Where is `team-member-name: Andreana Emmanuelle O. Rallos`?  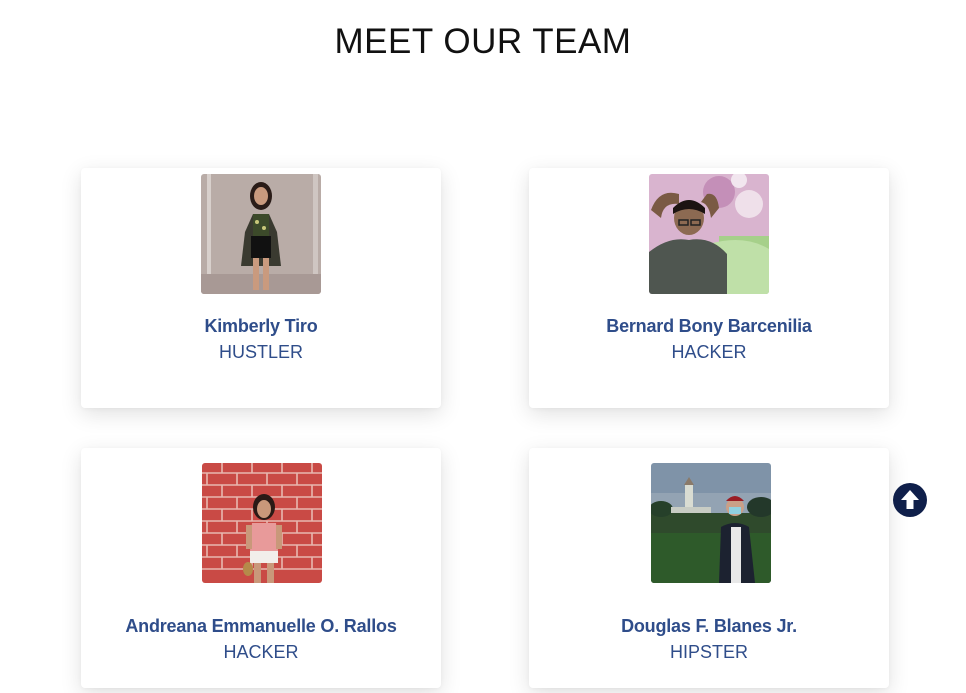
team-member-name: Andreana Emmanuelle O. Rallos is located at coordinates (261, 626).